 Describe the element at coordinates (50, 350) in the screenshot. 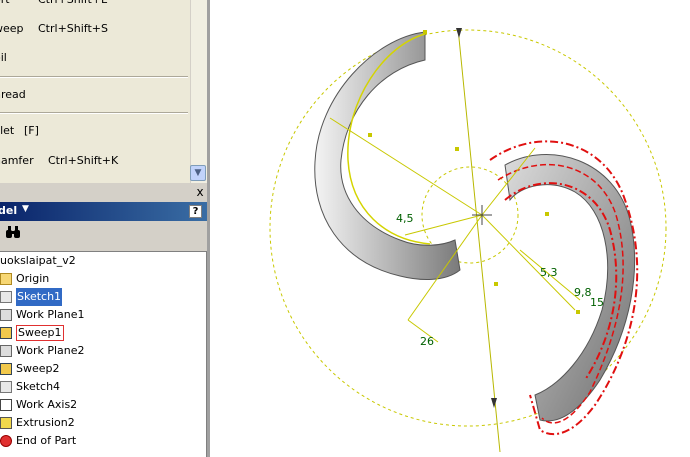

I see `tree-item-label: Work Plane2` at that location.